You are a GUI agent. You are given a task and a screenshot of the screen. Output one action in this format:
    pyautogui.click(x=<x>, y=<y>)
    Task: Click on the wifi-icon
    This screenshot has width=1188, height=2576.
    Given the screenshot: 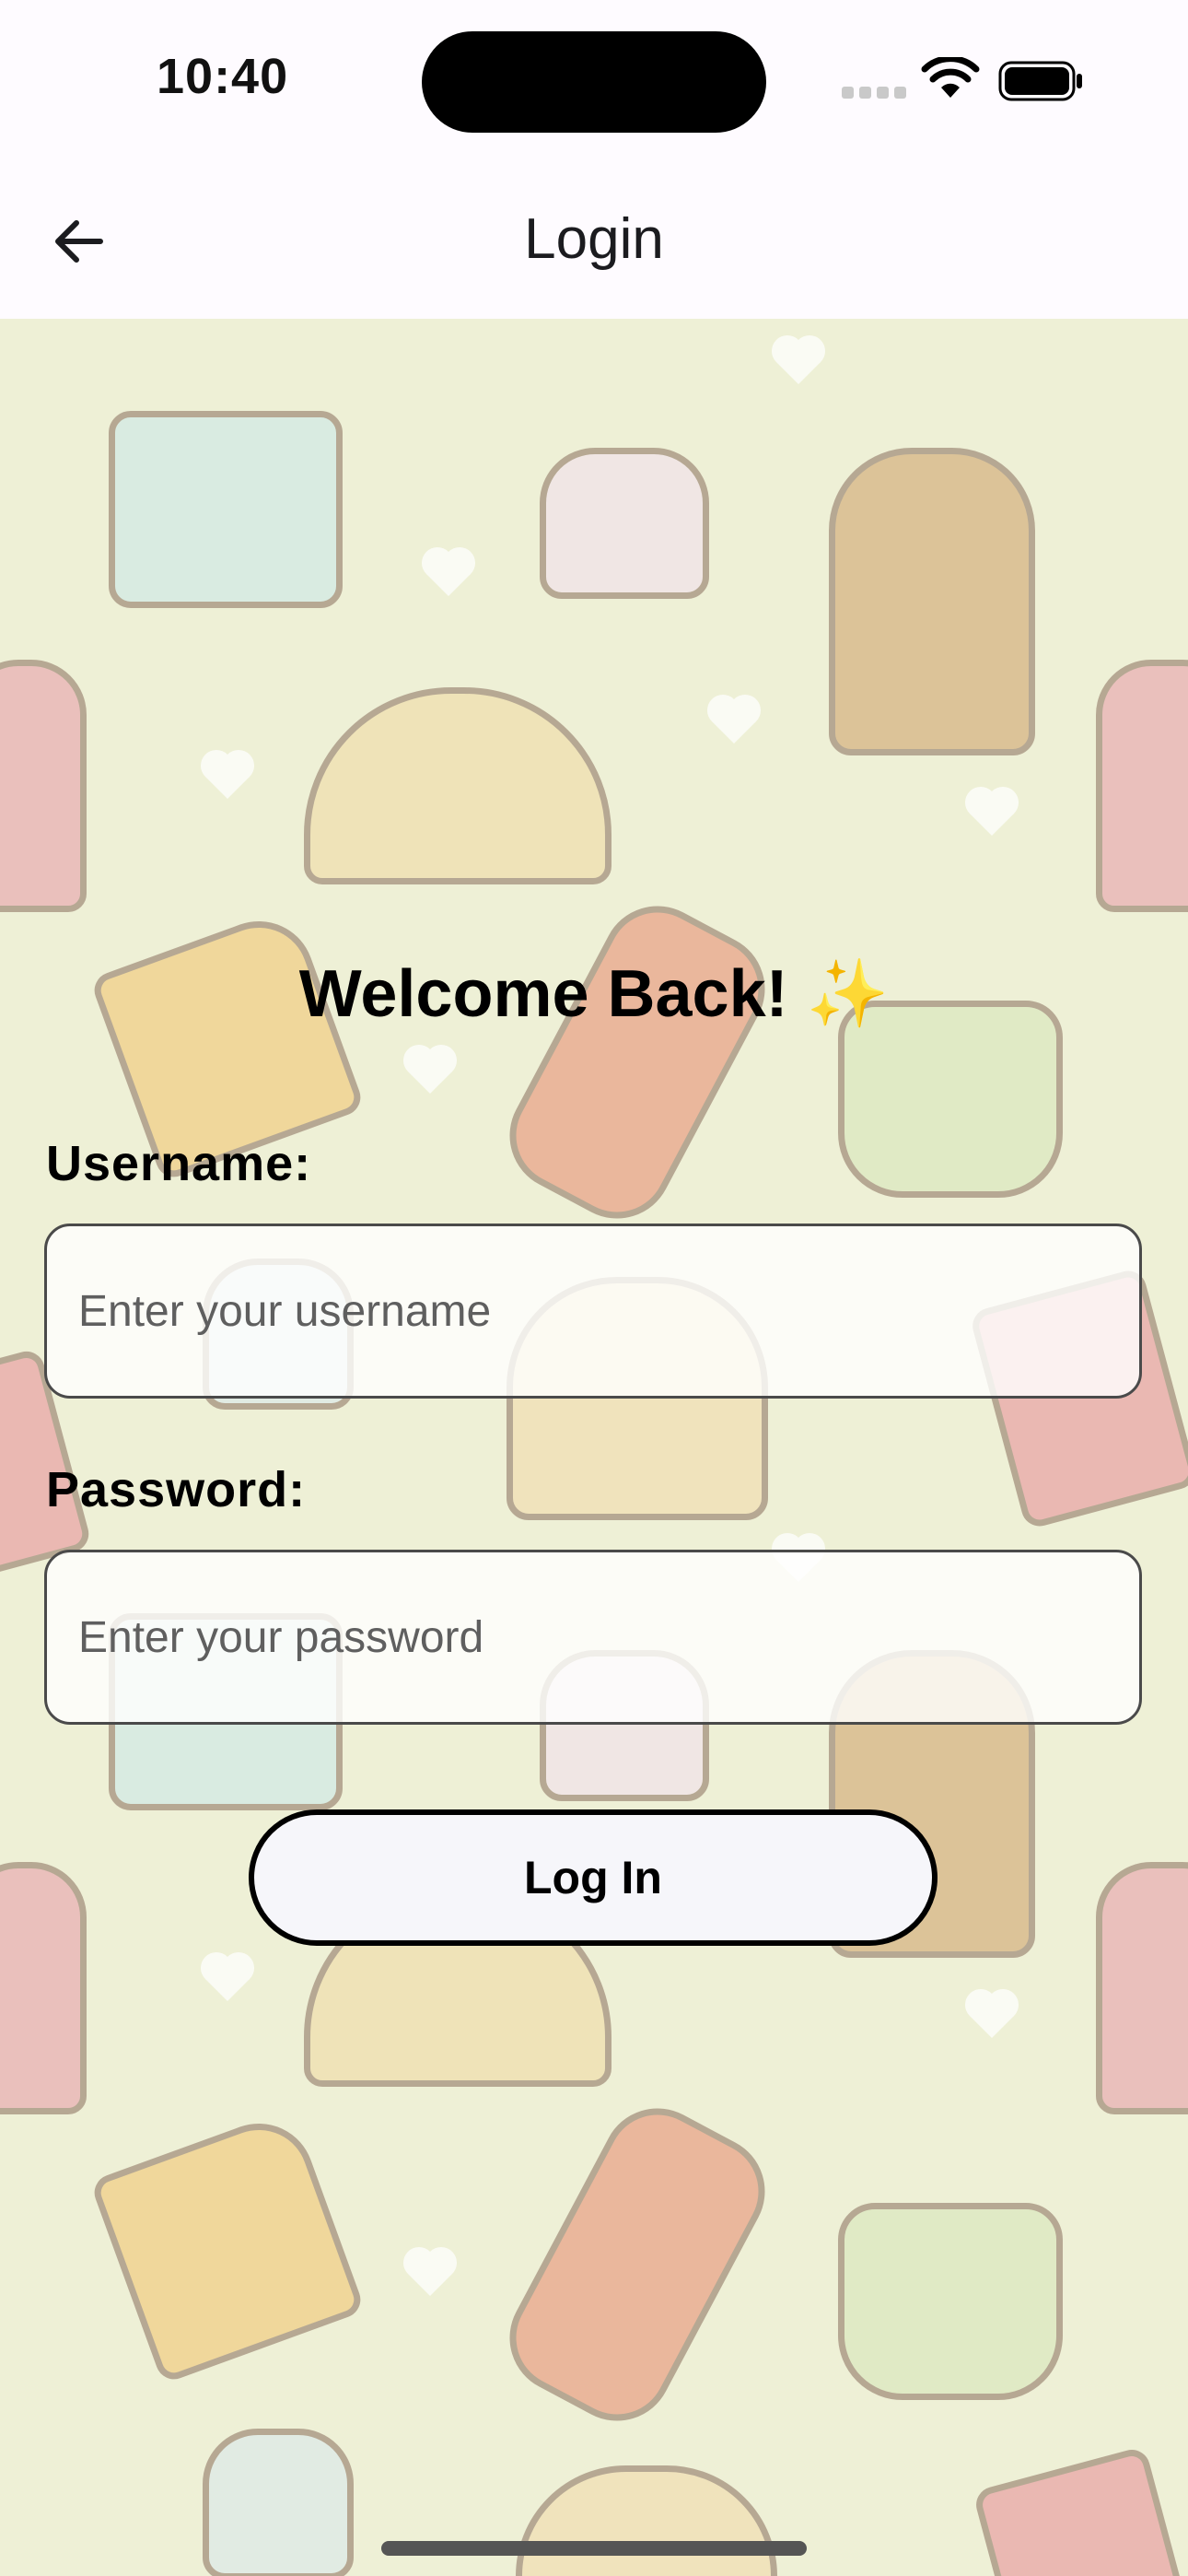 What is the action you would take?
    pyautogui.click(x=951, y=77)
    